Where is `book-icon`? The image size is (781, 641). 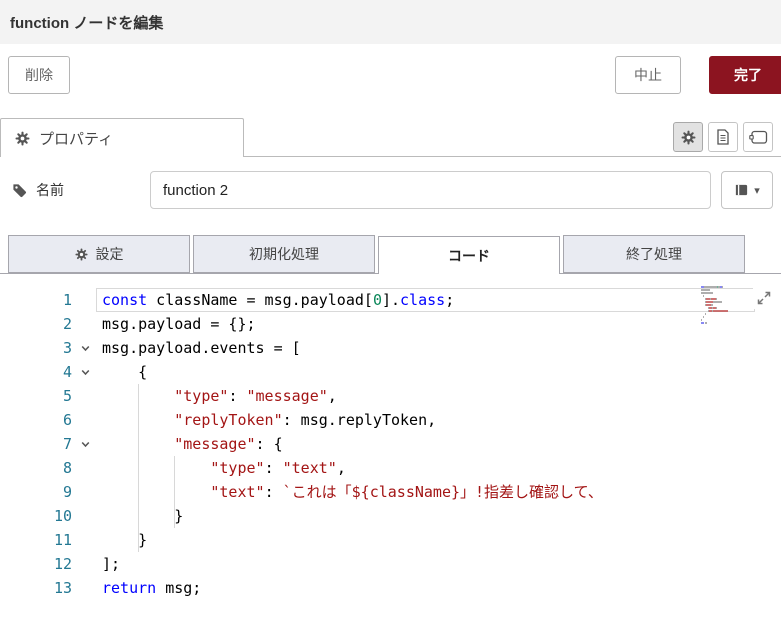 book-icon is located at coordinates (742, 190).